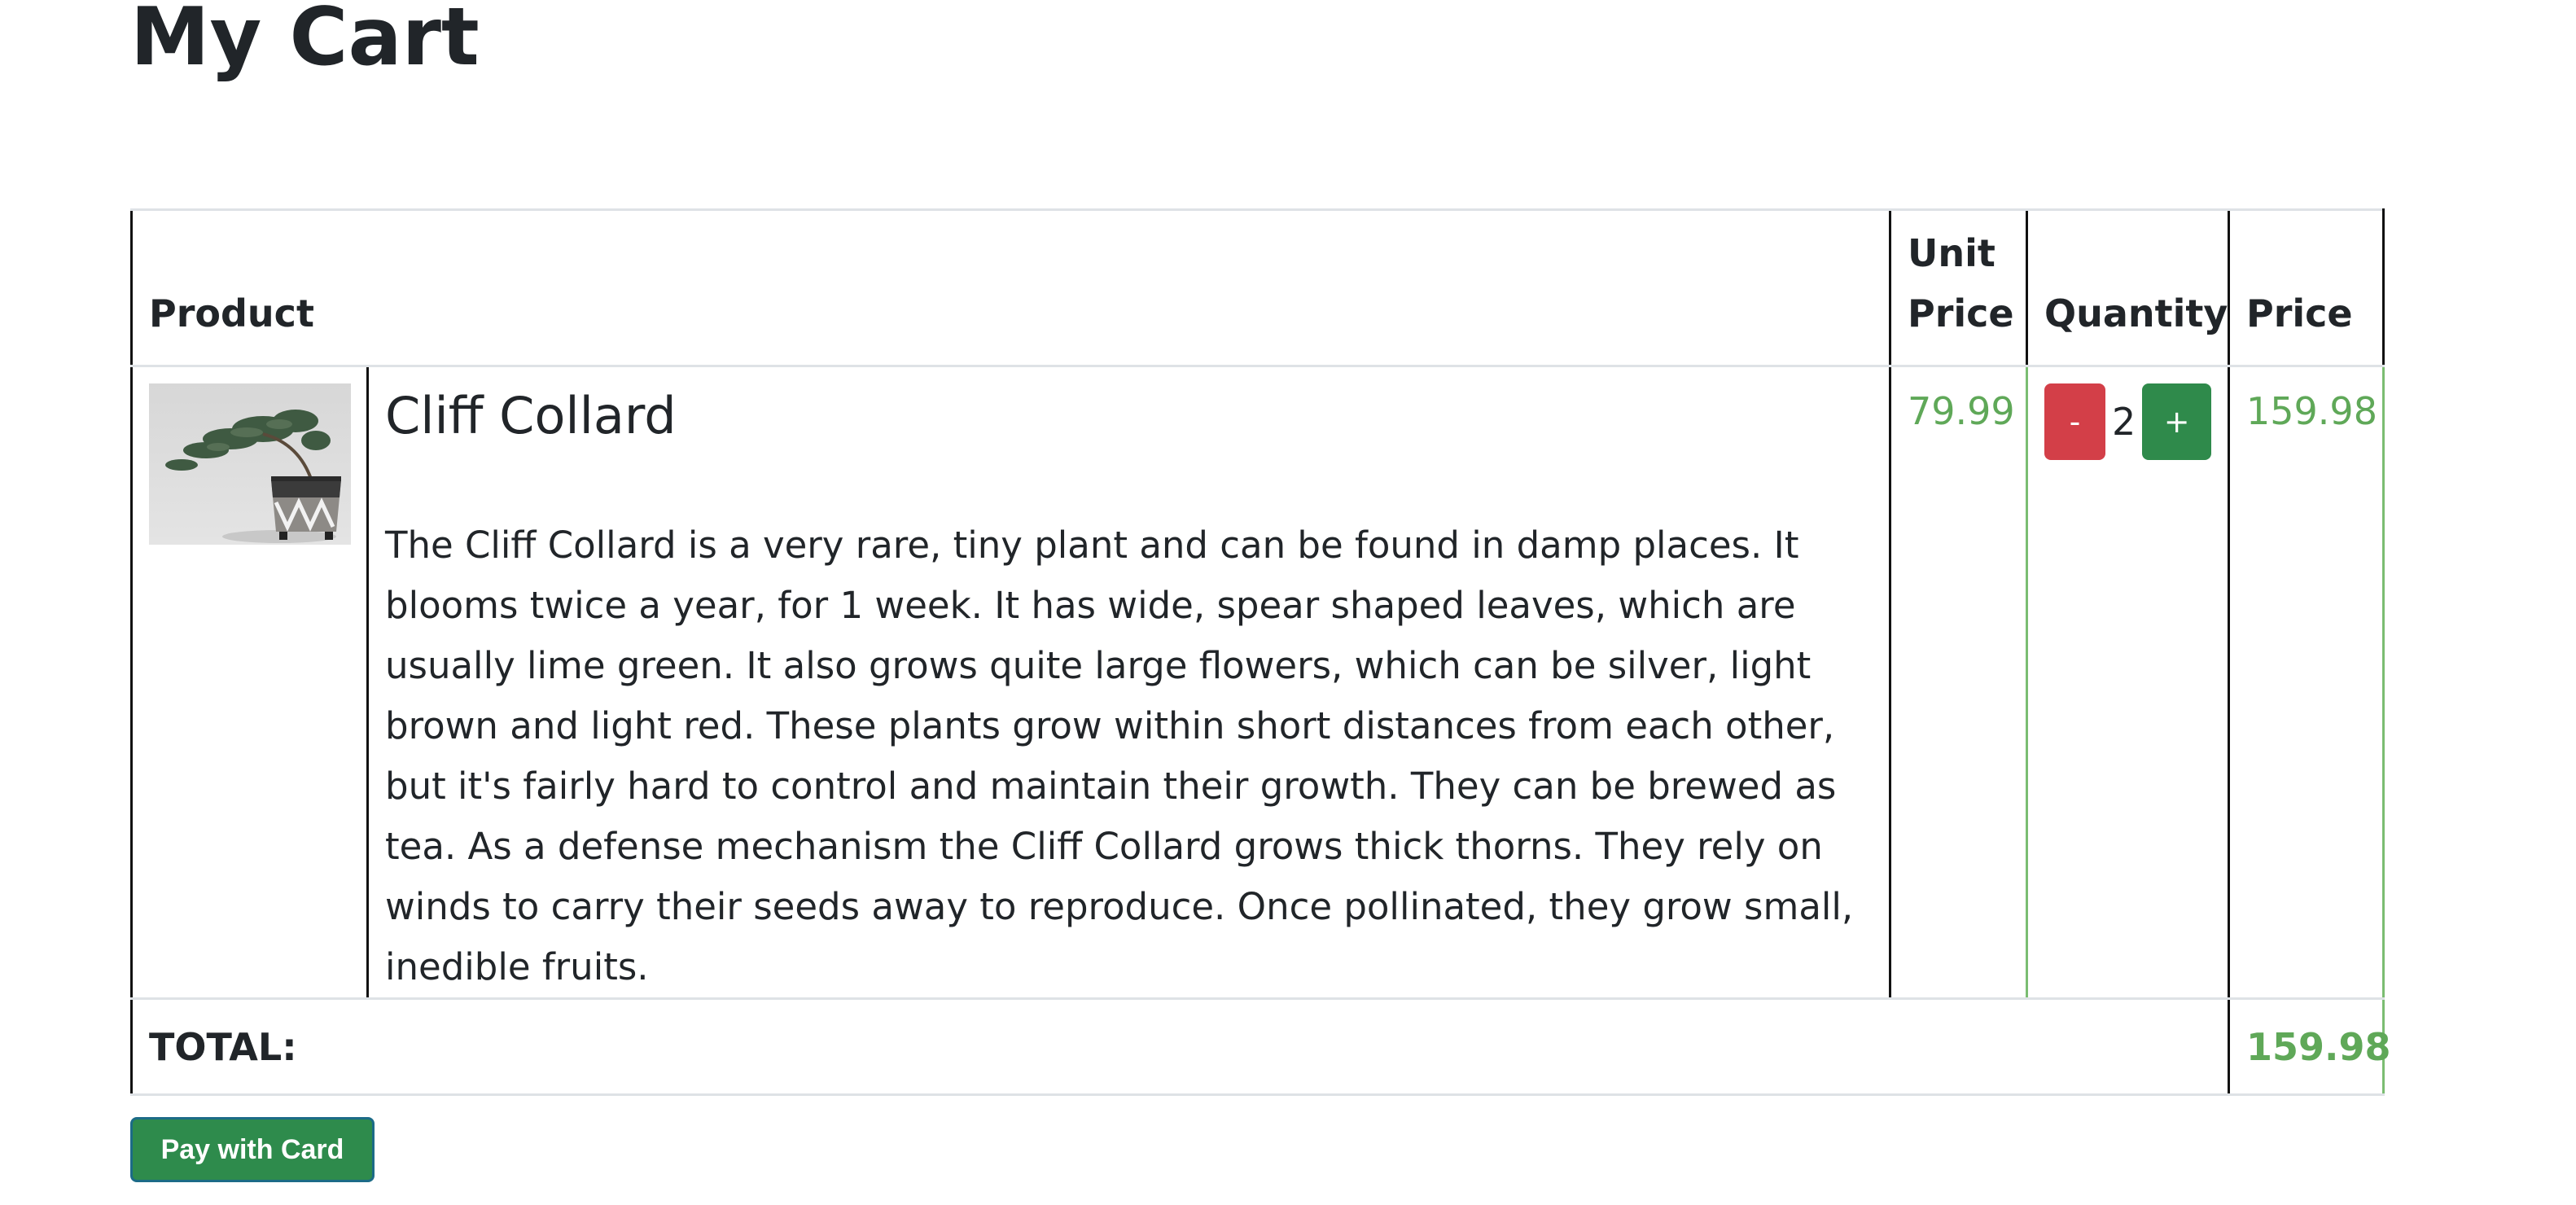 Image resolution: width=2576 pixels, height=1205 pixels. I want to click on pay-with-card-button: Pay with Card, so click(252, 1149).